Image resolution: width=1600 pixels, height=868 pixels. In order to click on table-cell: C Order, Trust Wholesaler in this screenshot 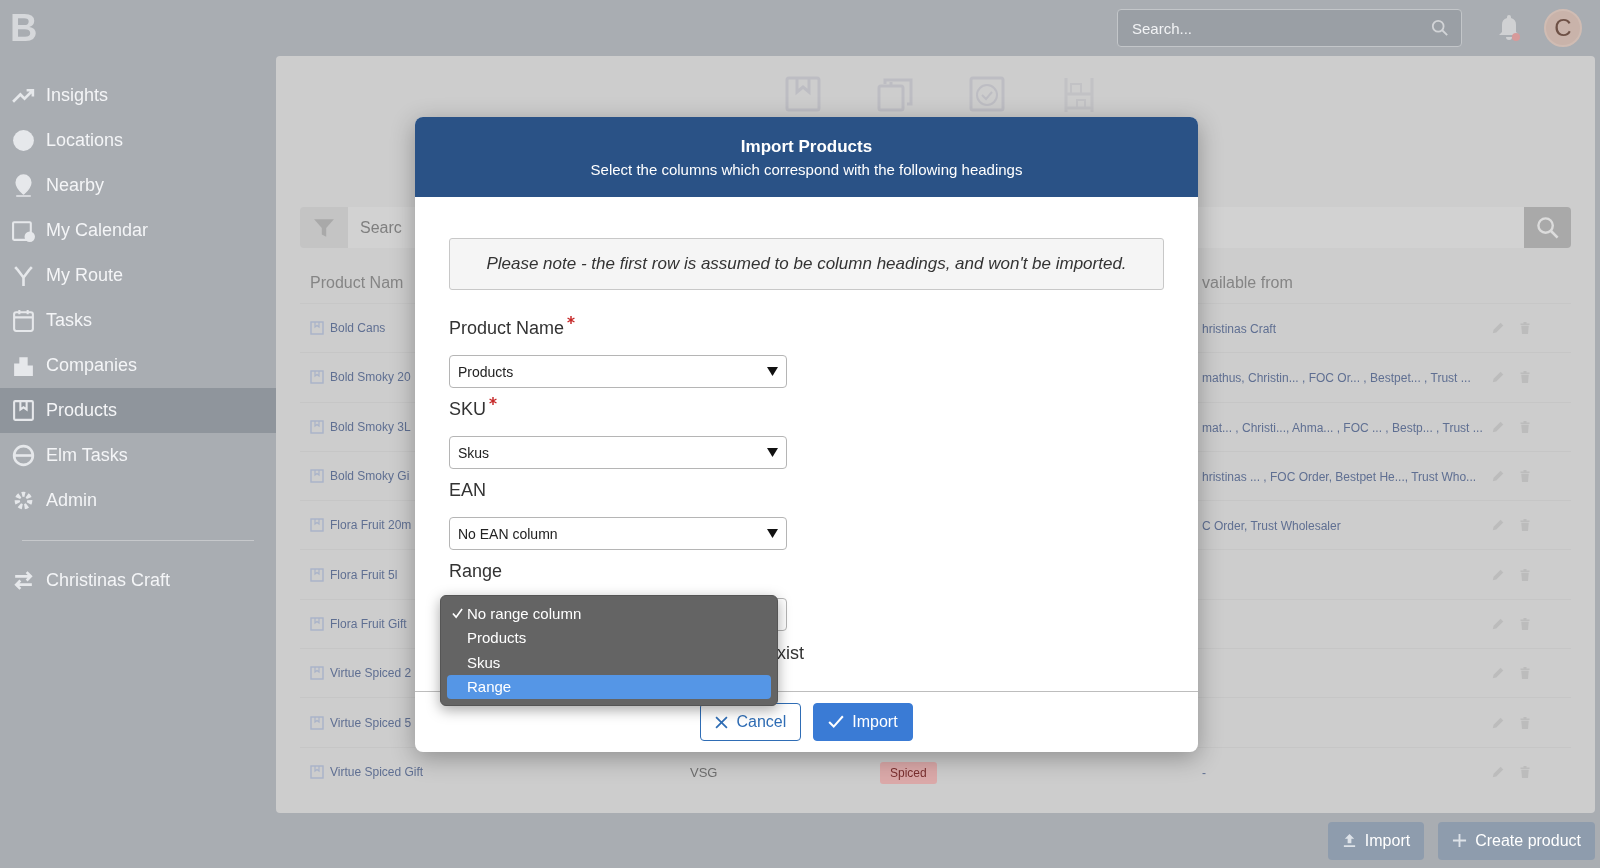, I will do `click(1271, 526)`.